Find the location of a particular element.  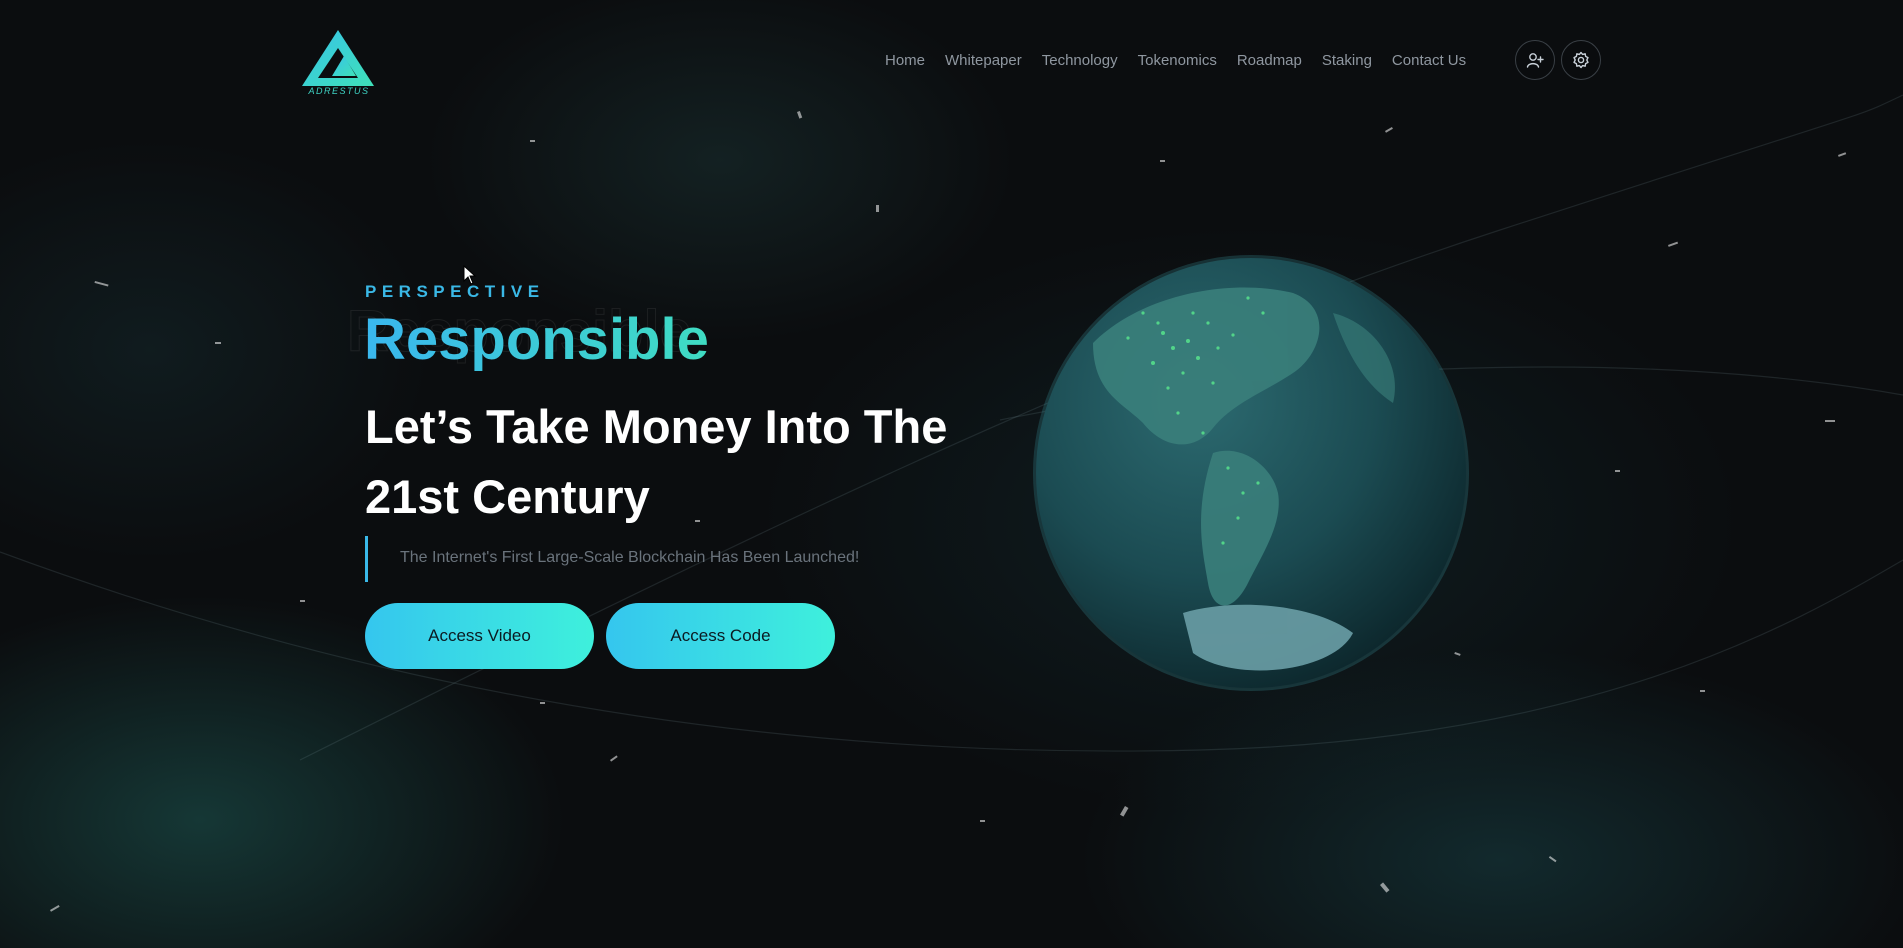

subtitle-accent-bar is located at coordinates (366, 559).